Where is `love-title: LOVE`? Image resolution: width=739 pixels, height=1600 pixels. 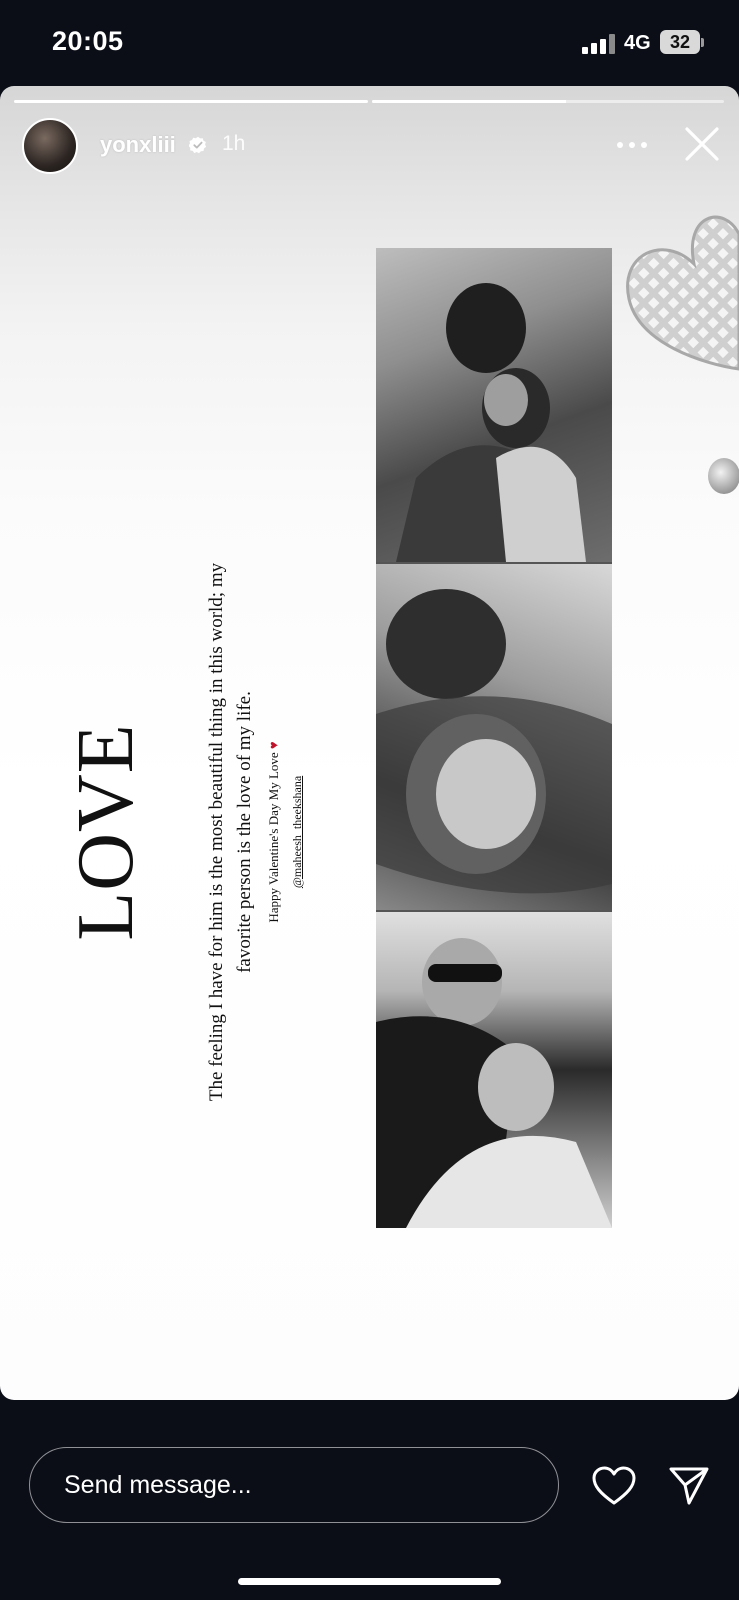 love-title: LOVE is located at coordinates (106, 832).